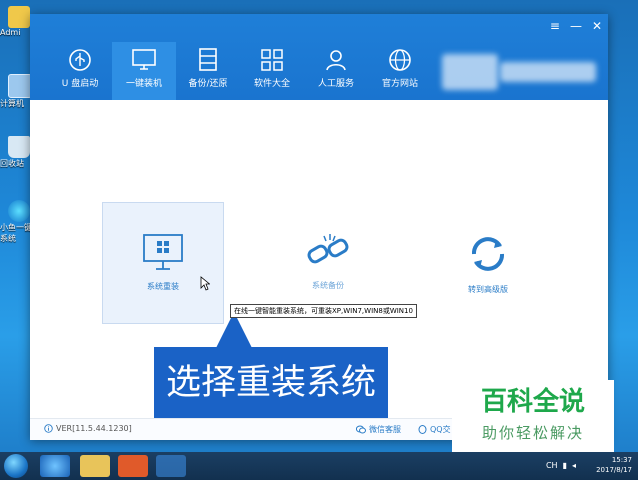  What do you see at coordinates (208, 59) in the screenshot?
I see `backup-icon` at bounding box center [208, 59].